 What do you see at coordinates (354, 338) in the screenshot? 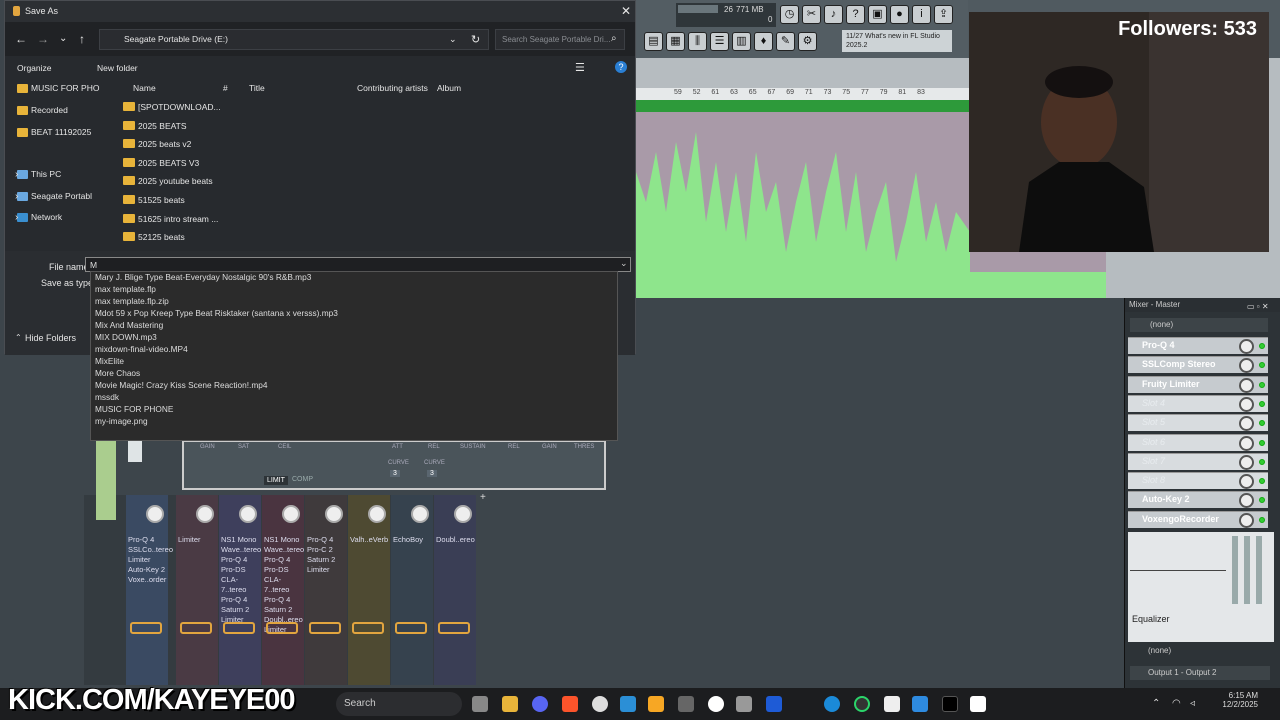
I see `autocomplete-item: MIX DOWN.mp3` at bounding box center [354, 338].